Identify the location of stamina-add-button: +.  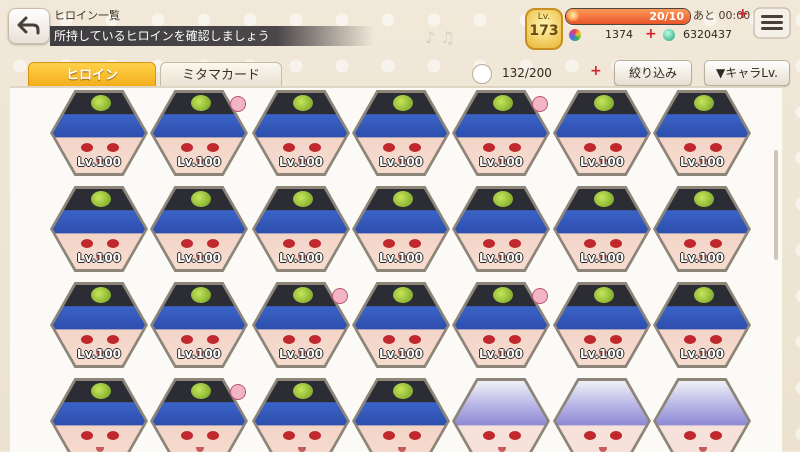
(743, 14).